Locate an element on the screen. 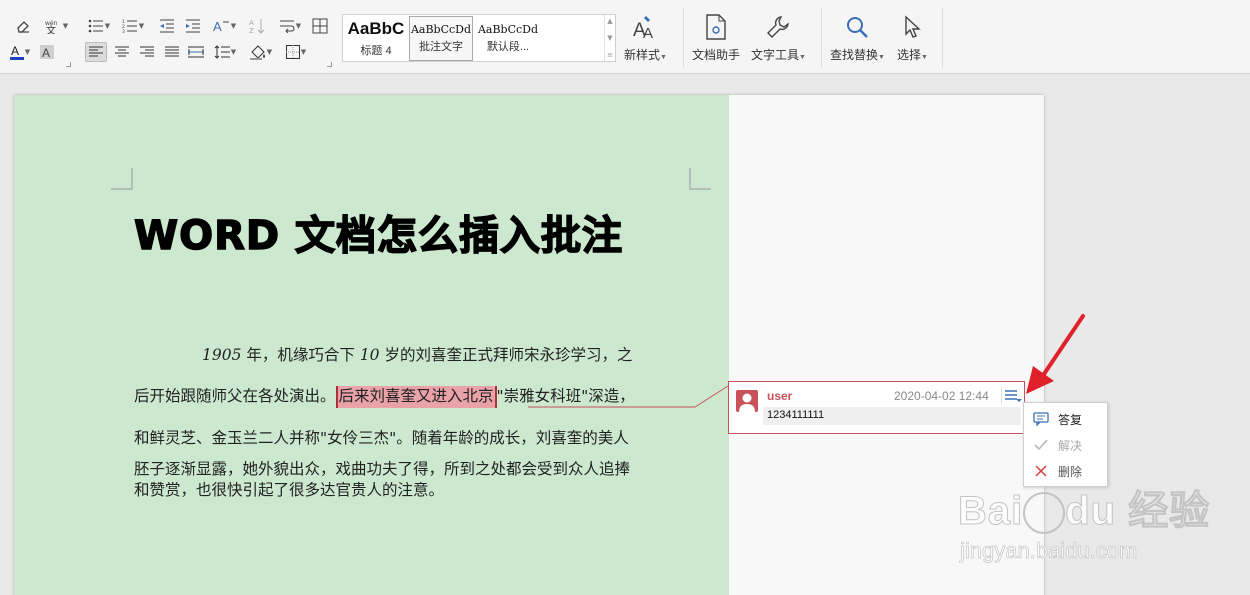 This screenshot has width=1250, height=595. text-tools-label: 文字工具 is located at coordinates (775, 55).